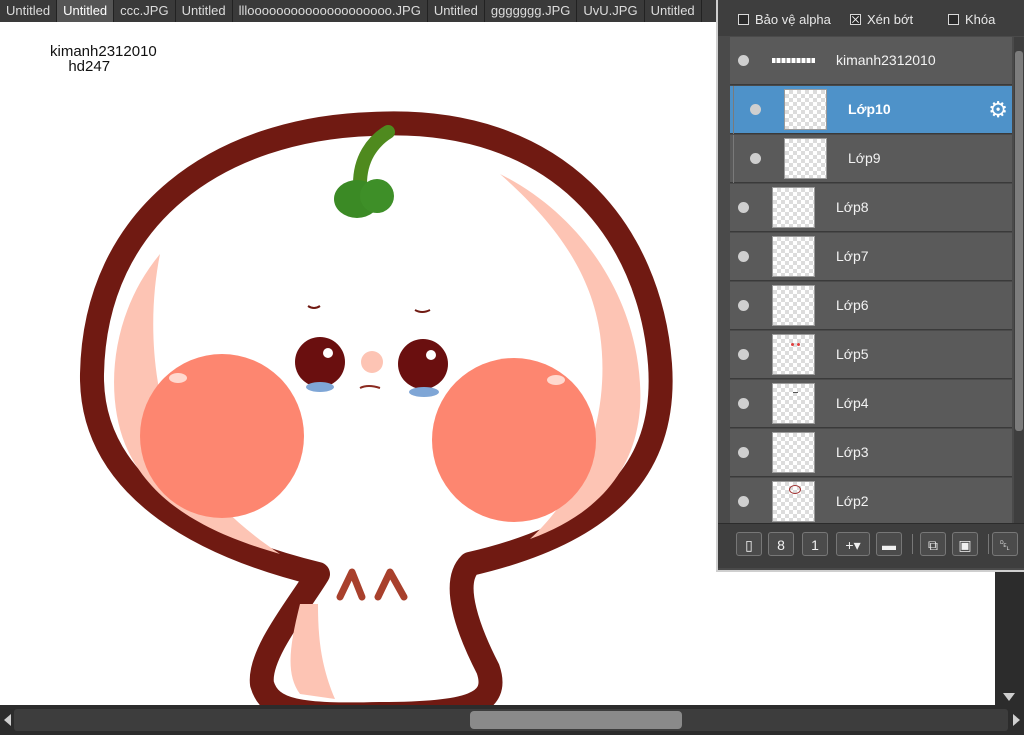 This screenshot has height=735, width=1024. Describe the element at coordinates (1009, 697) in the screenshot. I see `scroll-down-arrow-icon` at that location.